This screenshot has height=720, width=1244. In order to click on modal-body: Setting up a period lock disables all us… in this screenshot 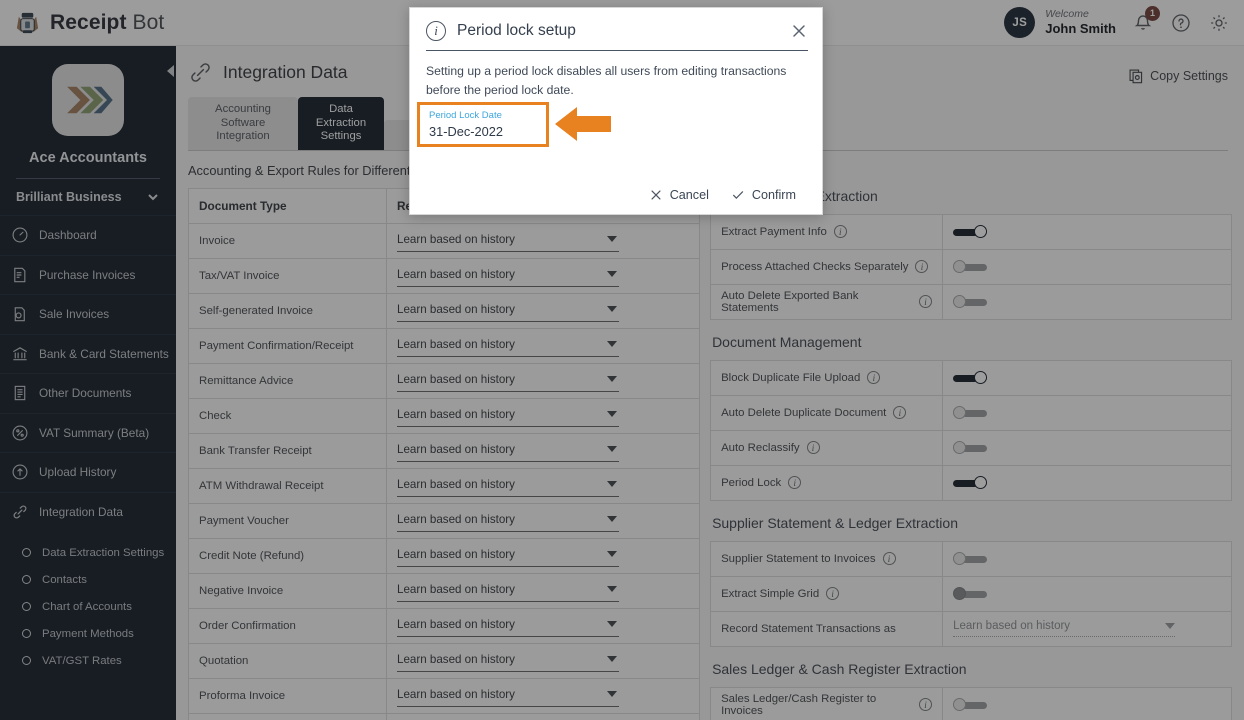, I will do `click(616, 76)`.